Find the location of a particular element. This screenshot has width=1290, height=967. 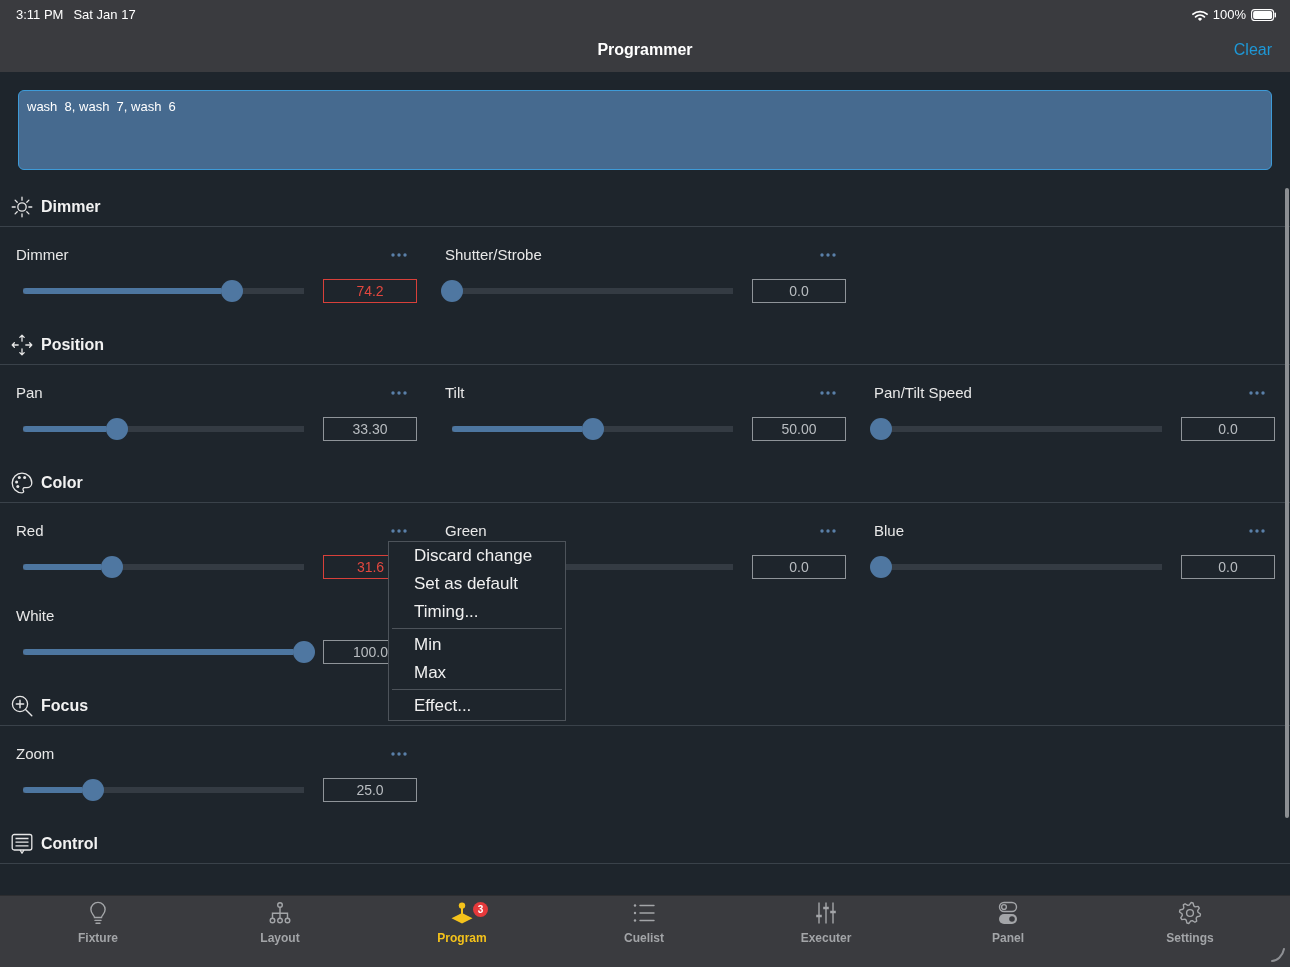

status-date: Sat Jan 17 is located at coordinates (104, 15).